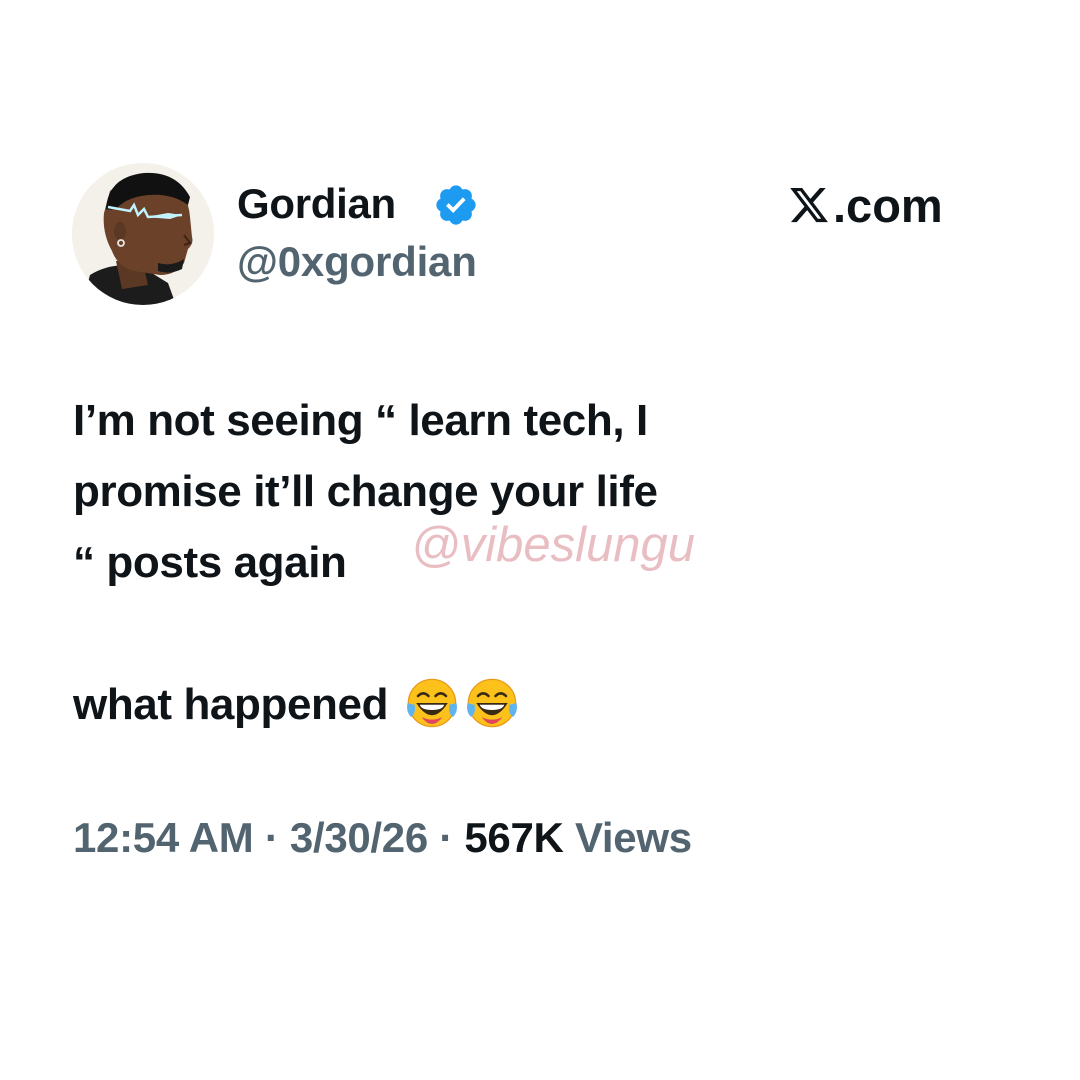 Image resolution: width=1080 pixels, height=1080 pixels. I want to click on avatar, so click(143, 234).